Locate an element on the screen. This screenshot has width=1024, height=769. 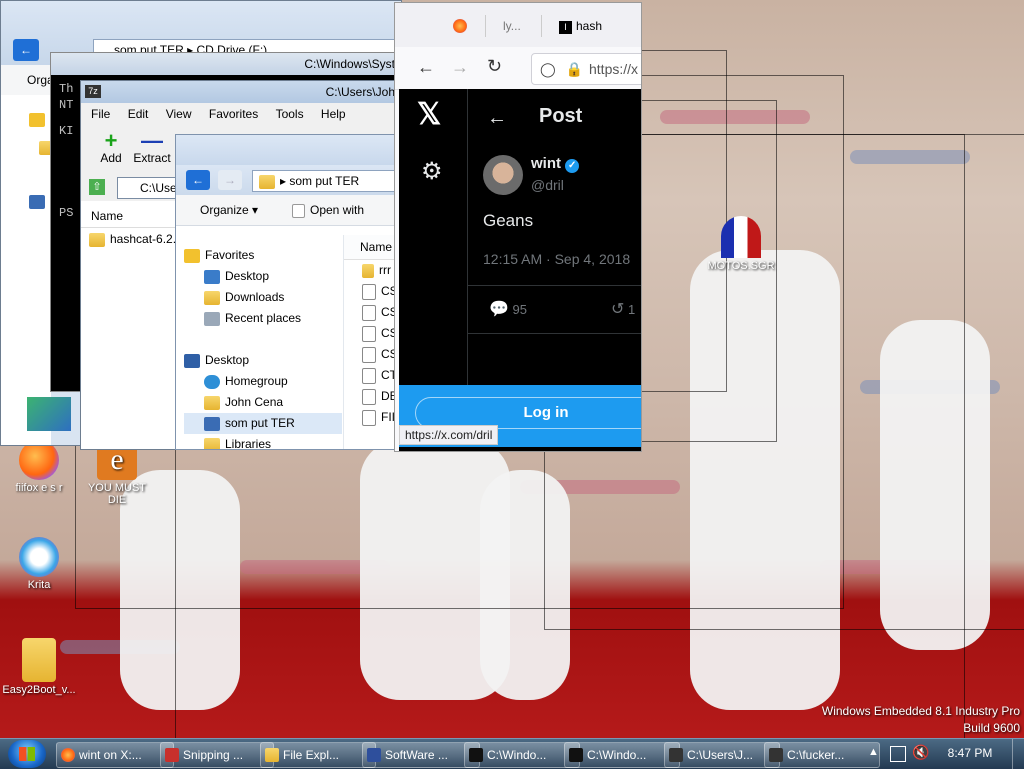
x-logo-icon: 𝕏 is located at coordinates (429, 114).